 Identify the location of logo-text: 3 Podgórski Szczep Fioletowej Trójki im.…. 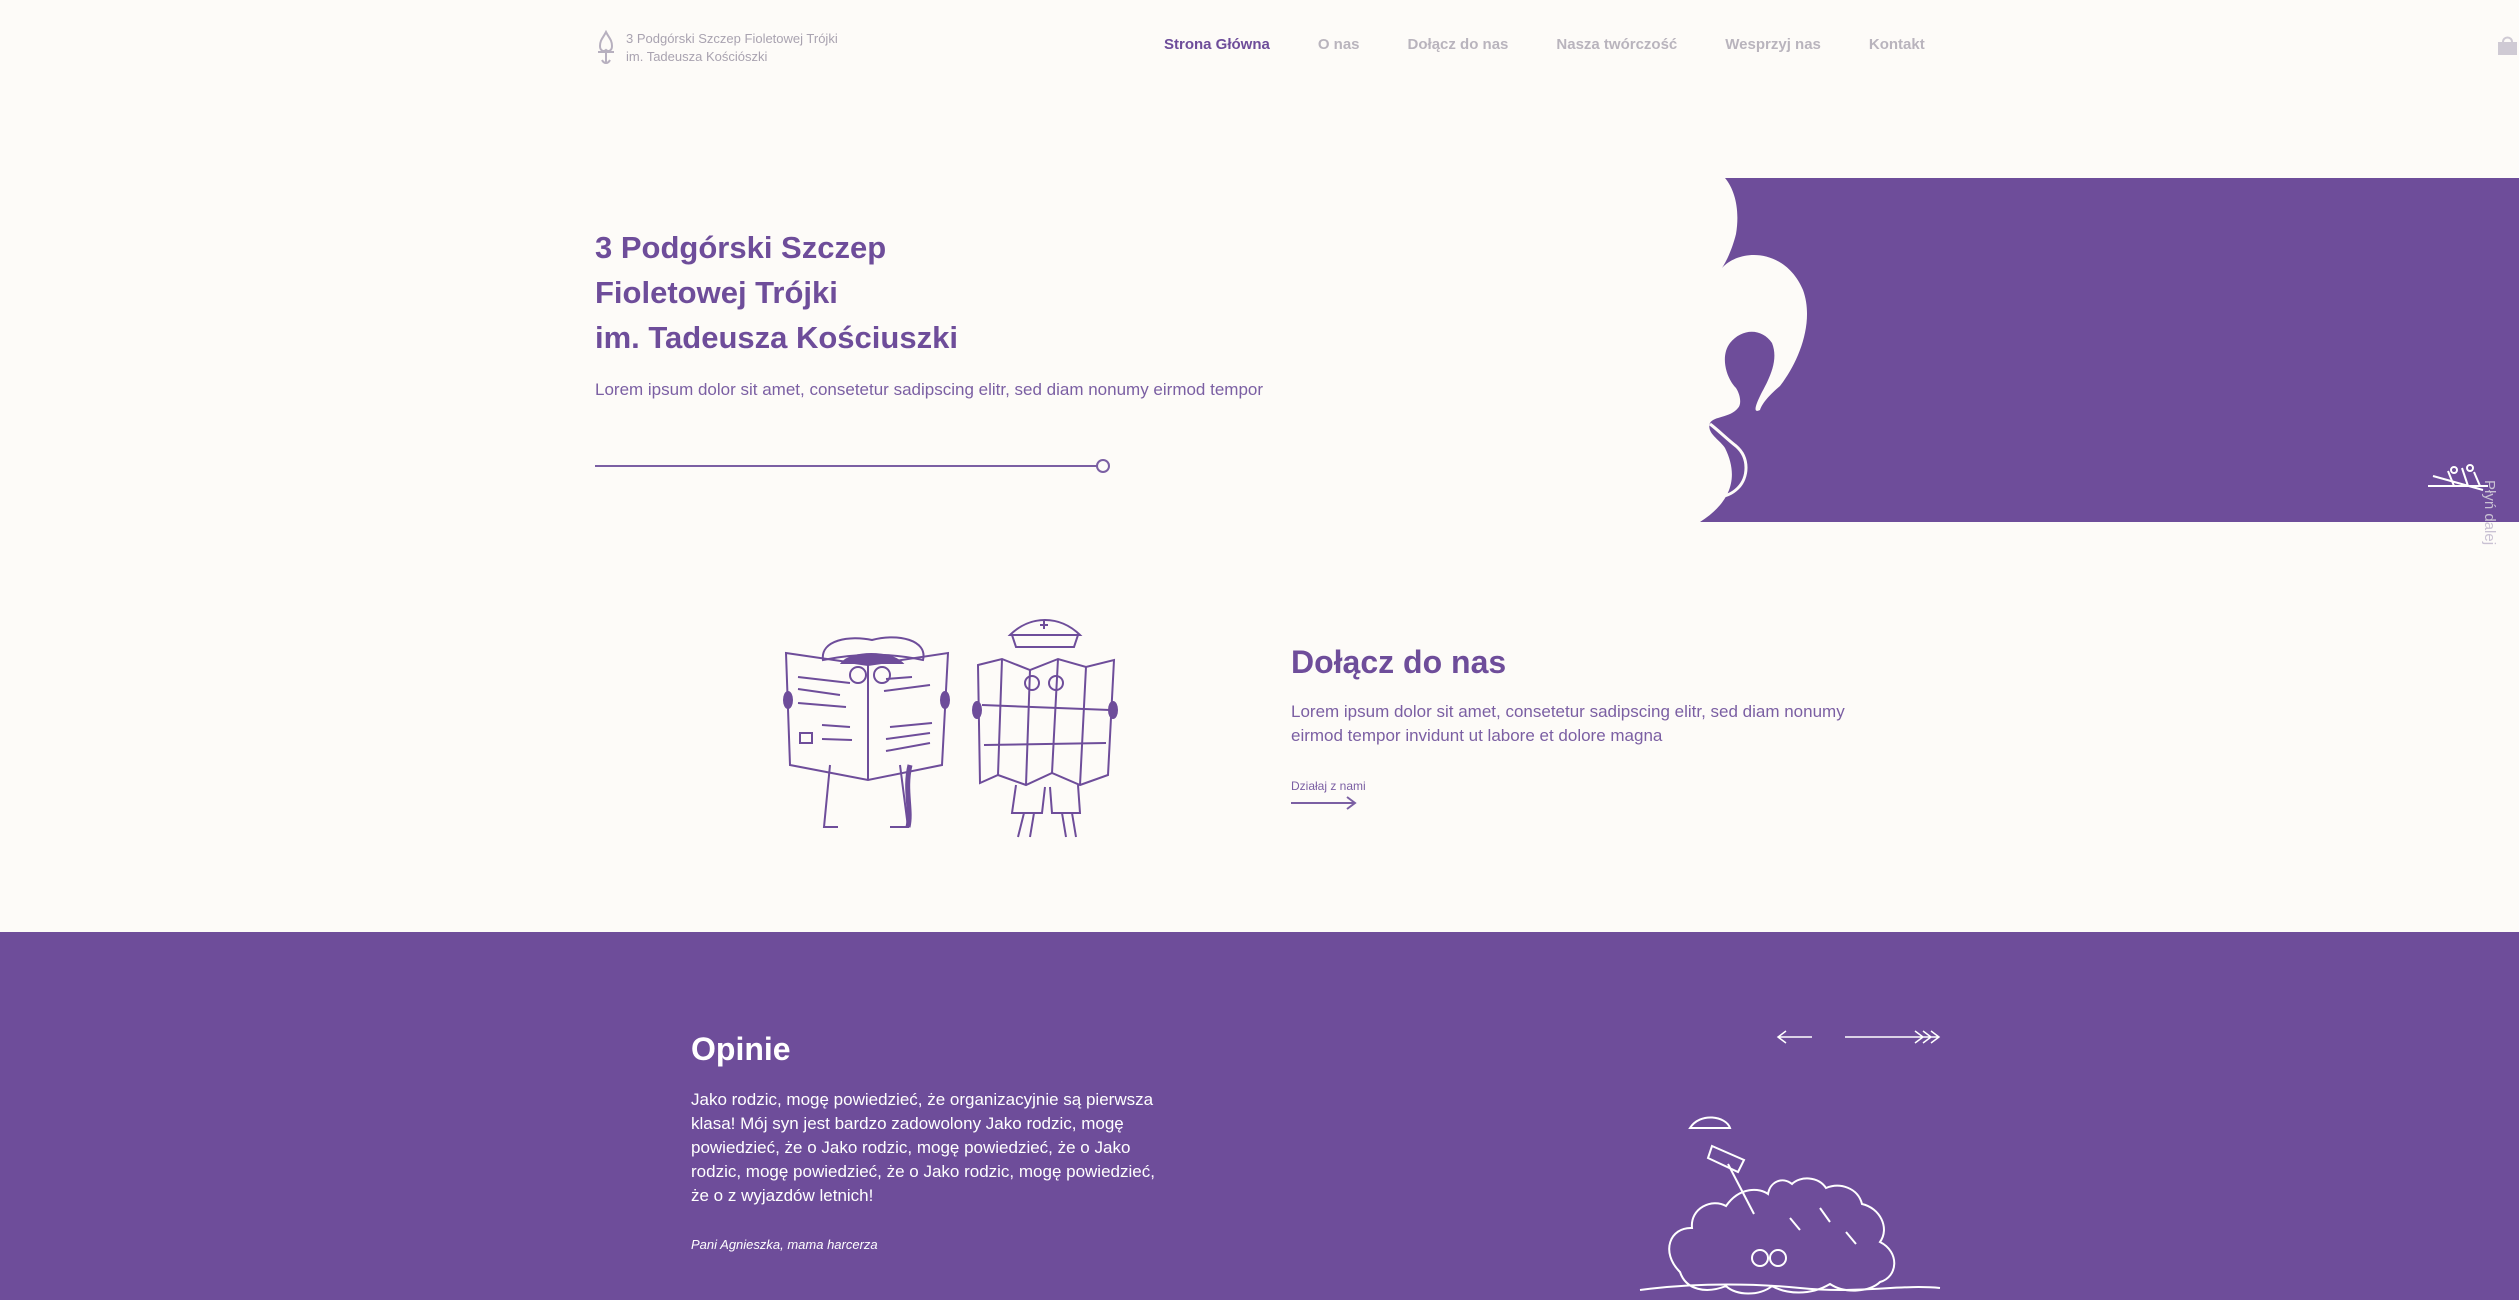
(732, 48).